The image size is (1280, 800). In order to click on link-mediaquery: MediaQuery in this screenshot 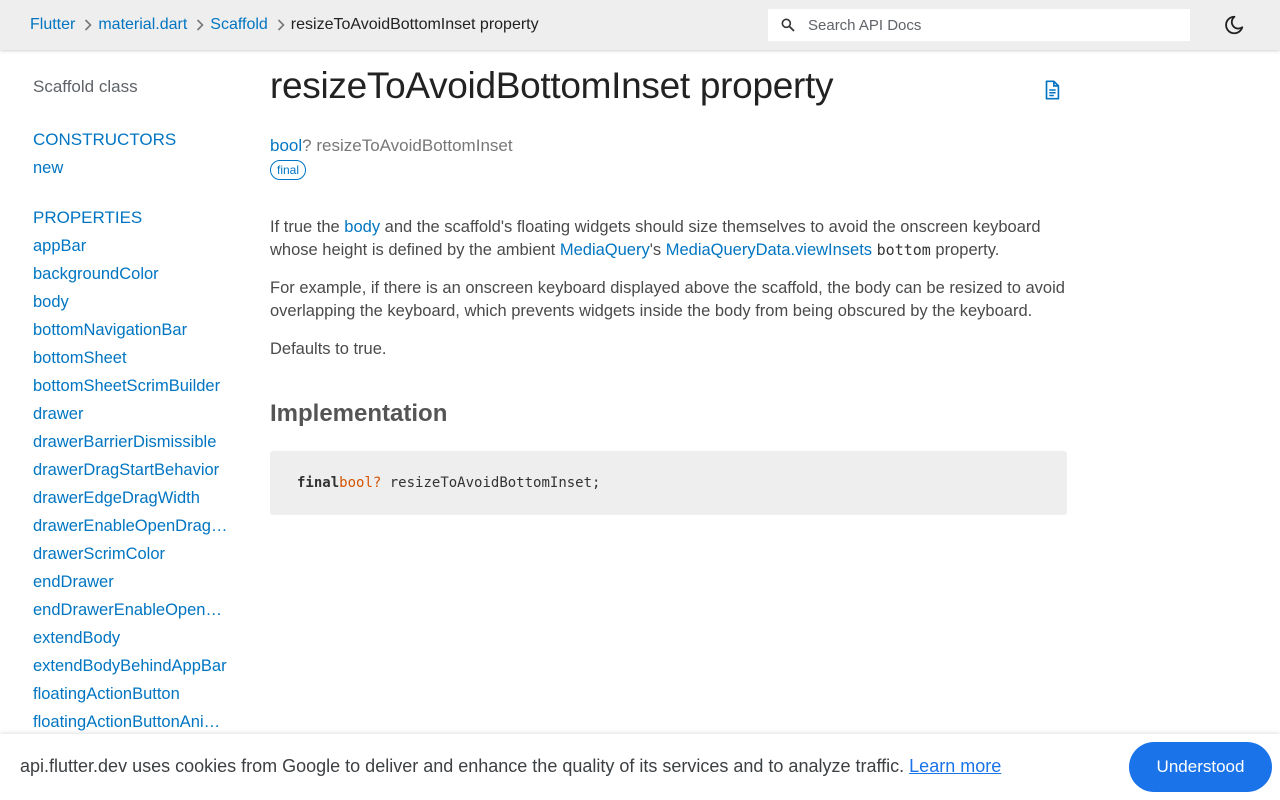, I will do `click(605, 250)`.